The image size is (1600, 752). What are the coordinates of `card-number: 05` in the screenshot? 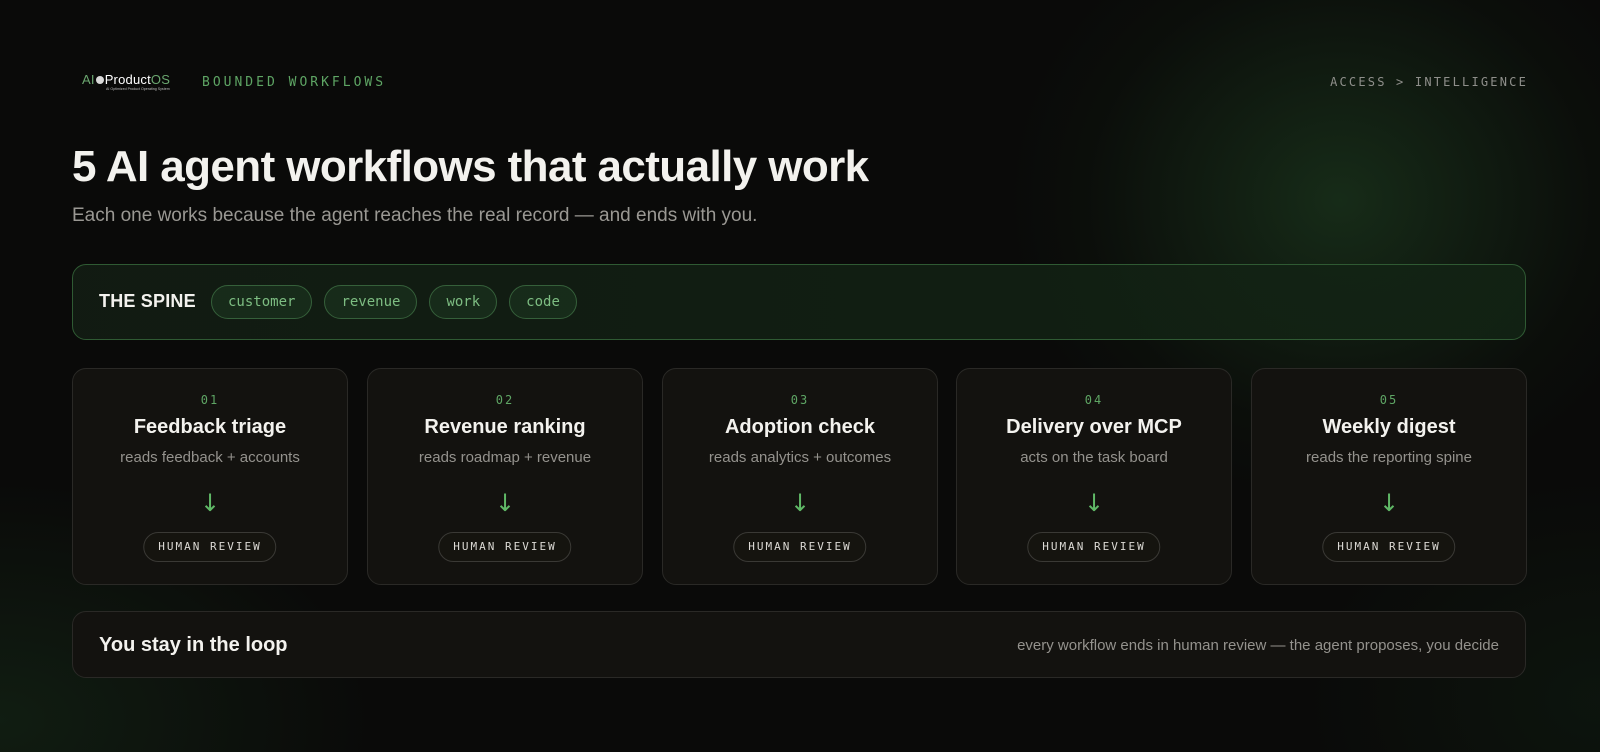 It's located at (1389, 400).